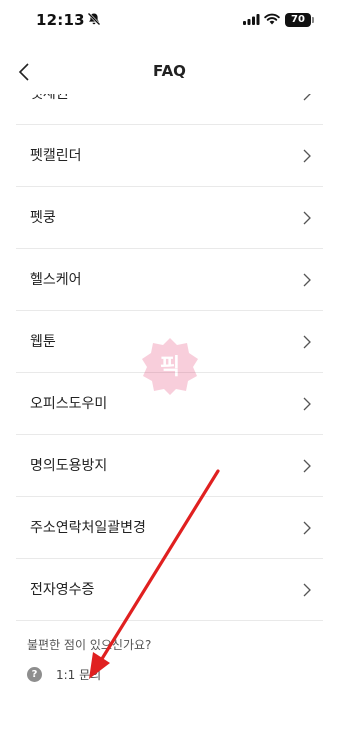  I want to click on battery-tip, so click(313, 20).